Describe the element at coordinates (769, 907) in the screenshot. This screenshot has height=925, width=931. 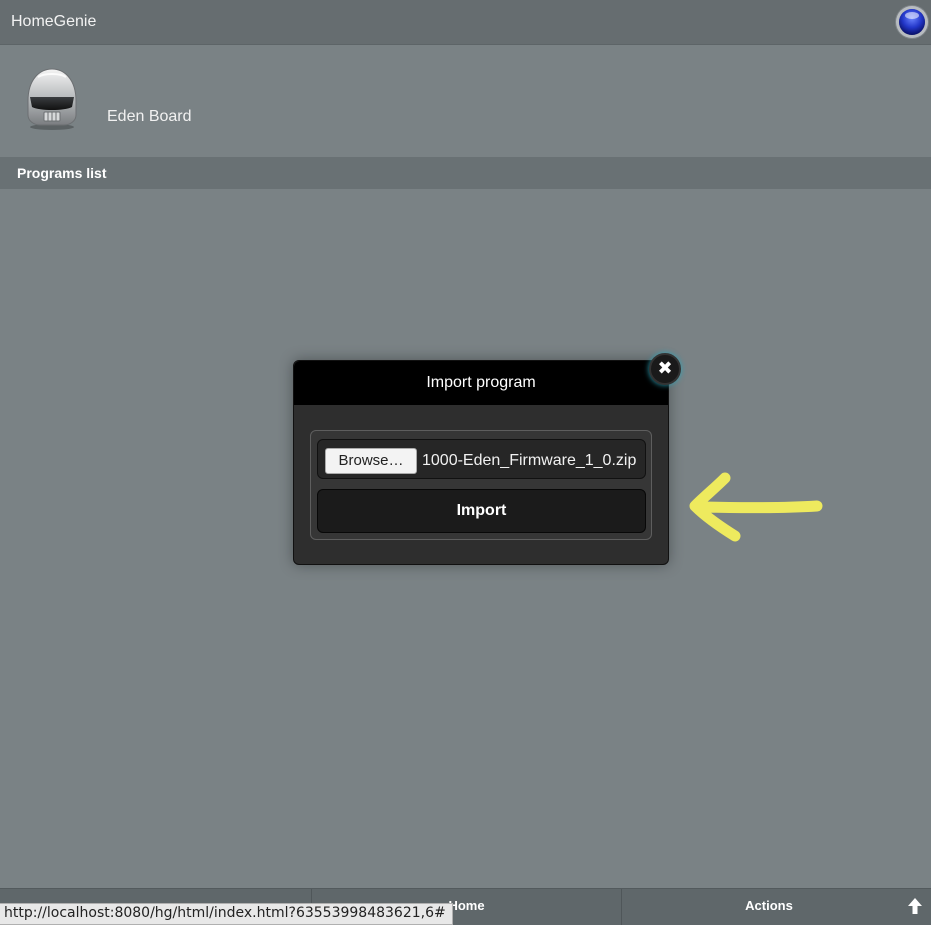
I see `tab-actions: Actions` at that location.